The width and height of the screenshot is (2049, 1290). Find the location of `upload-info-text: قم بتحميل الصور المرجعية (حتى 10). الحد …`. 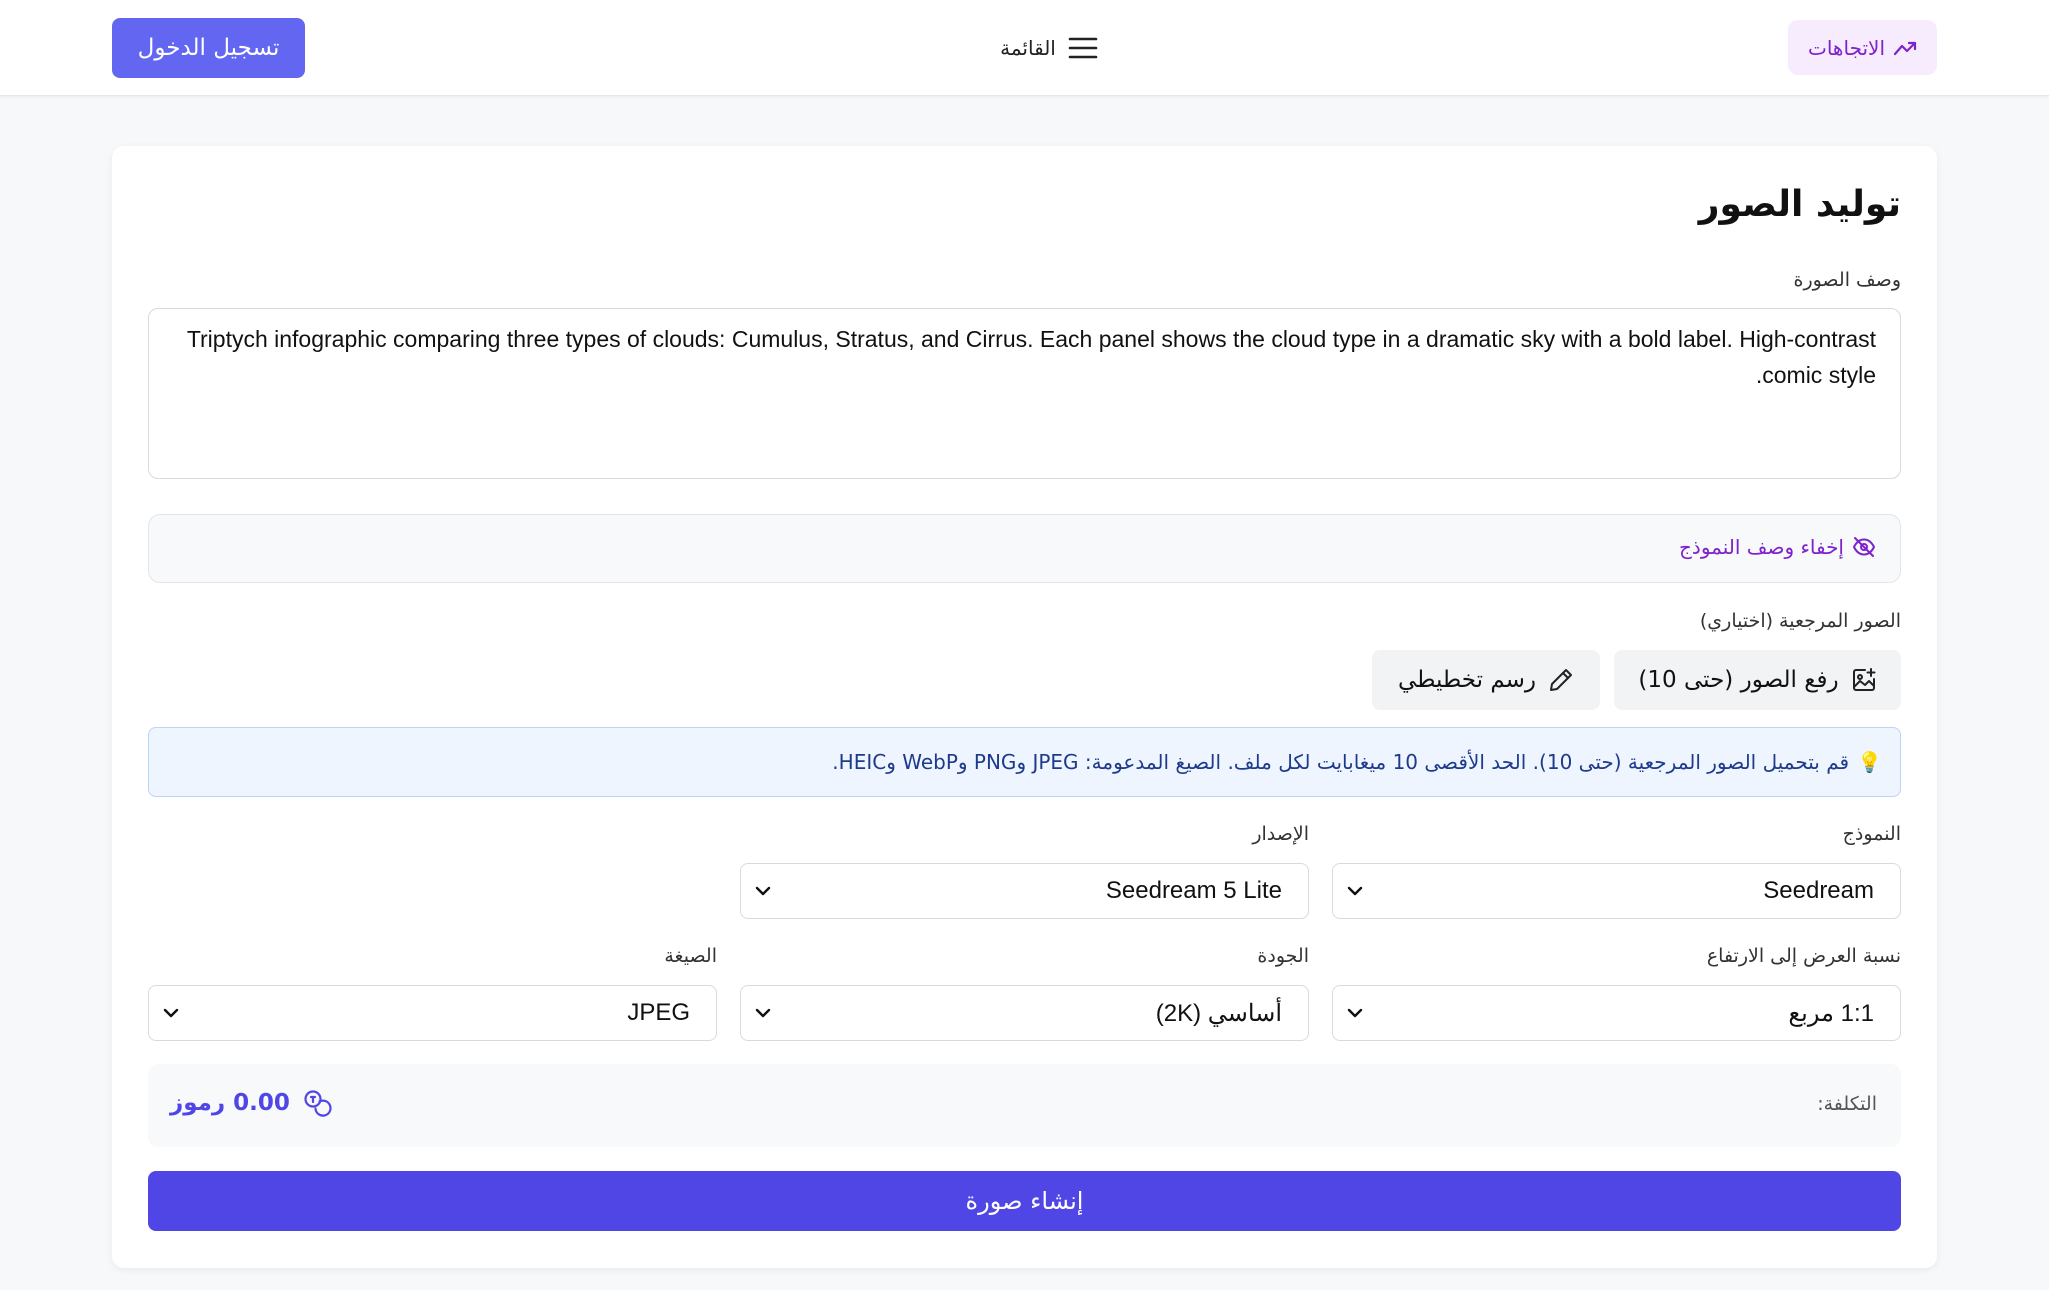

upload-info-text: قم بتحميل الصور المرجعية (حتى 10). الحد … is located at coordinates (1341, 762).